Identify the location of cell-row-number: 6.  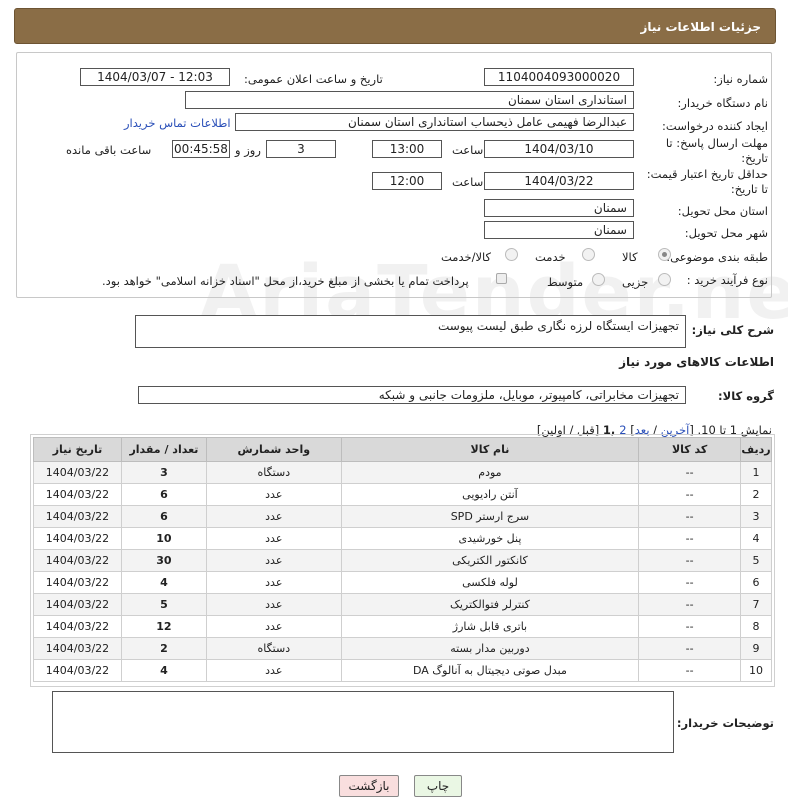
(756, 582).